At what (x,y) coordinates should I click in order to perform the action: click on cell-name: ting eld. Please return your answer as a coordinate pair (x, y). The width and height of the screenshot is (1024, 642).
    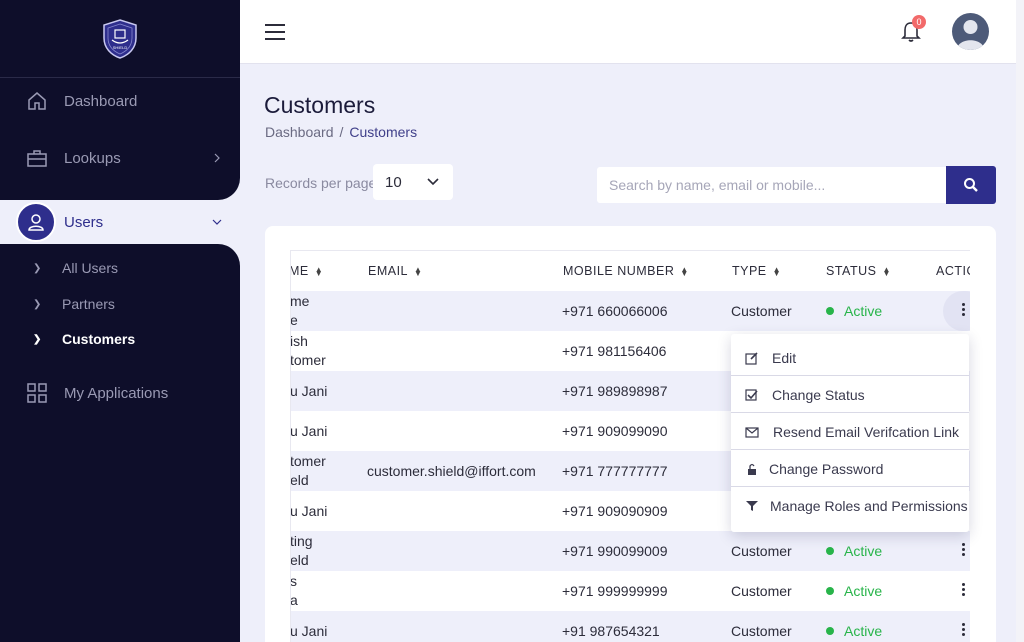
    Looking at the image, I should click on (301, 550).